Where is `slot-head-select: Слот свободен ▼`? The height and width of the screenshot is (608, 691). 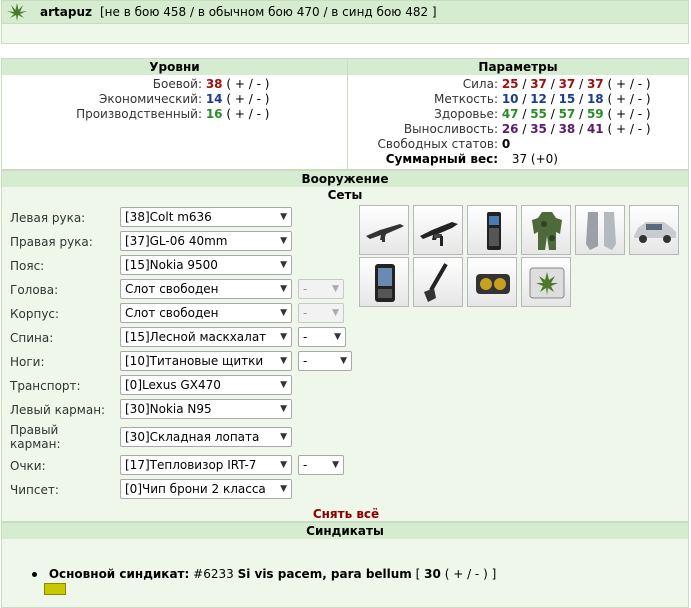
slot-head-select: Слот свободен ▼ is located at coordinates (206, 289).